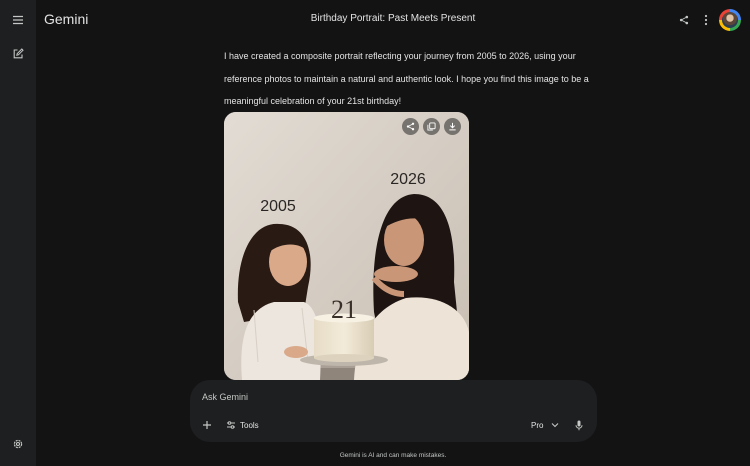 The height and width of the screenshot is (466, 750). I want to click on model-selector: Pro, so click(545, 425).